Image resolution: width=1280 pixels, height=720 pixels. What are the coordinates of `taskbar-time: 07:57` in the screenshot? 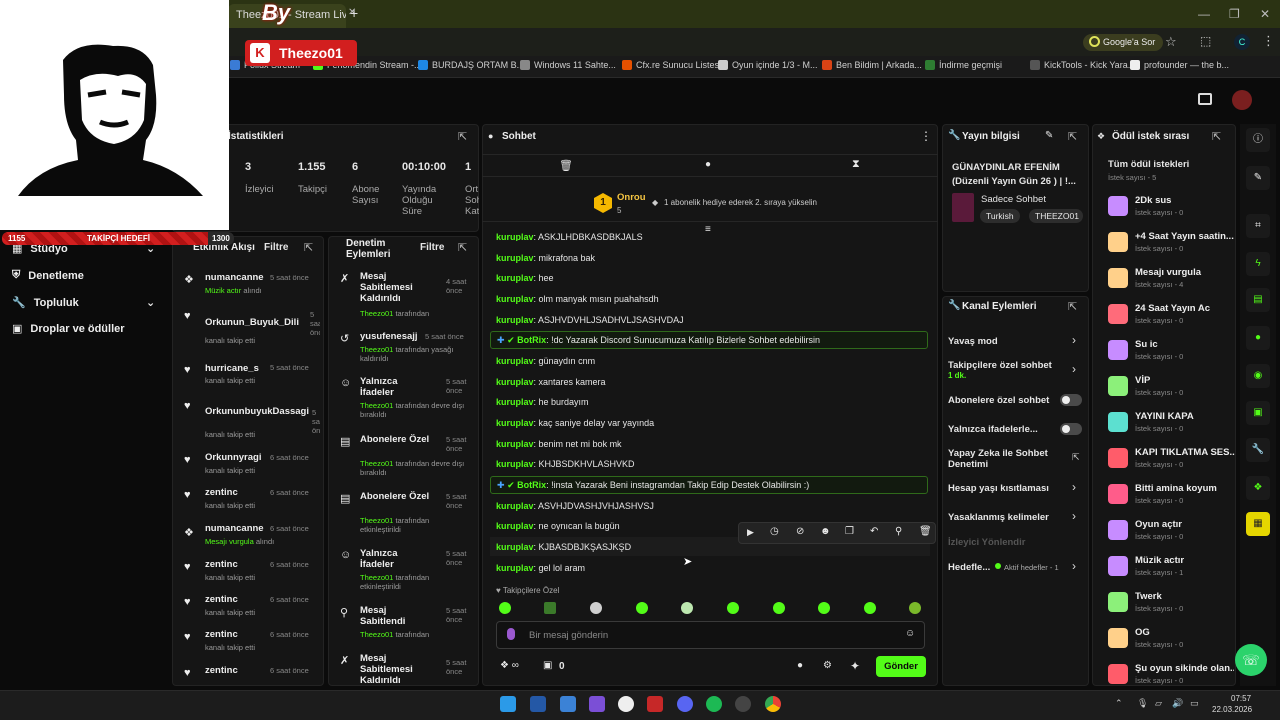 It's located at (1241, 698).